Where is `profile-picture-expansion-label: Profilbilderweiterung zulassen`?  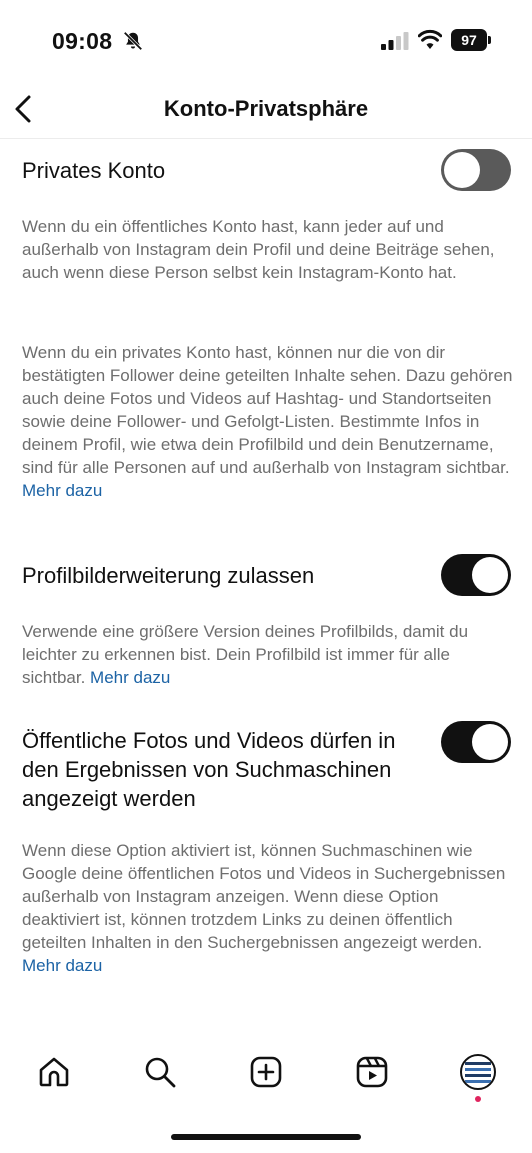
profile-picture-expansion-label: Profilbilderweiterung zulassen is located at coordinates (168, 575).